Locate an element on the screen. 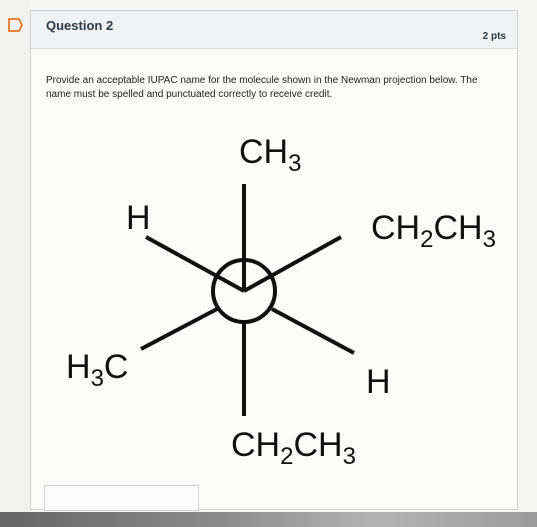  question-rail is located at coordinates (15, 256).